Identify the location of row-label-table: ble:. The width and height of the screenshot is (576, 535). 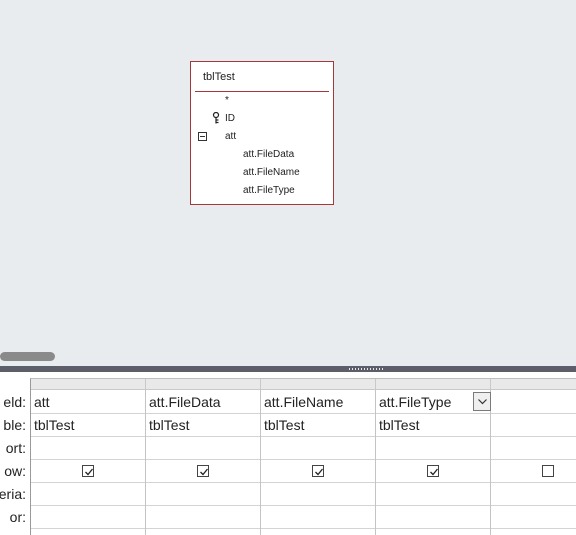
(14, 425).